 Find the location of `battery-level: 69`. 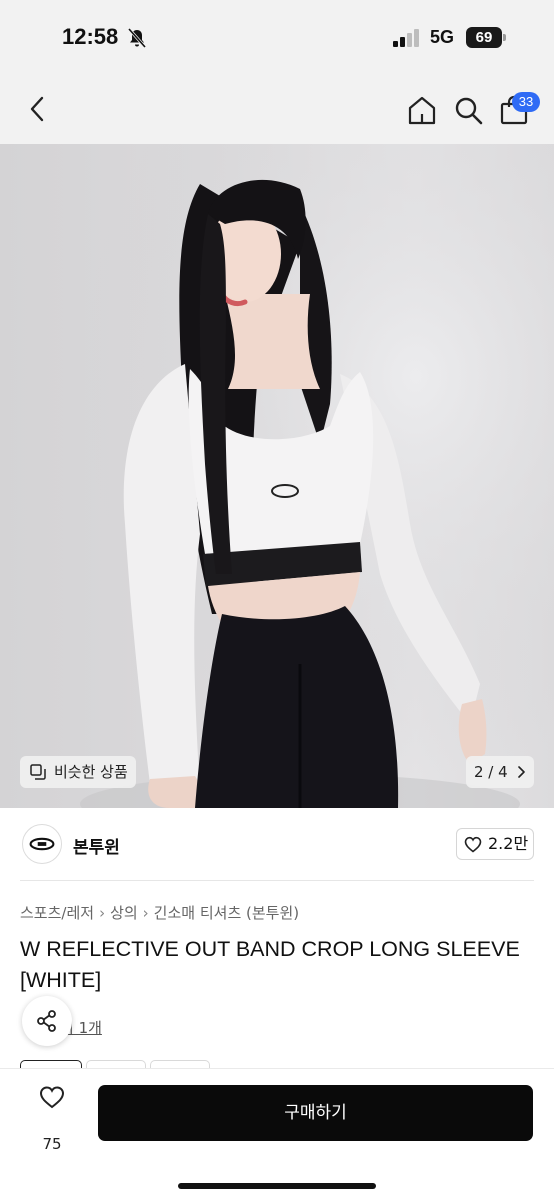

battery-level: 69 is located at coordinates (484, 37).